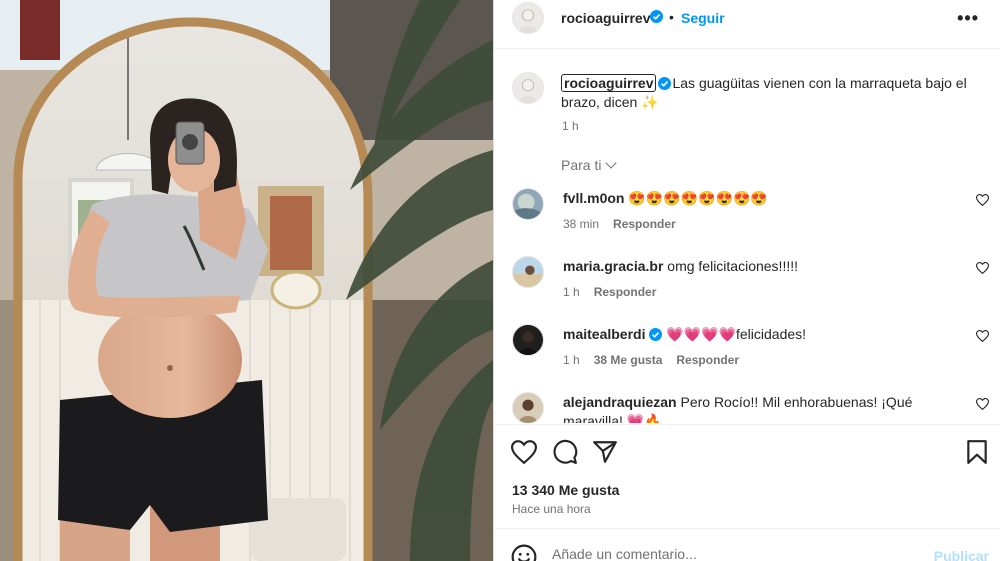 The height and width of the screenshot is (561, 1000). I want to click on publish-button: Publicar, so click(961, 554).